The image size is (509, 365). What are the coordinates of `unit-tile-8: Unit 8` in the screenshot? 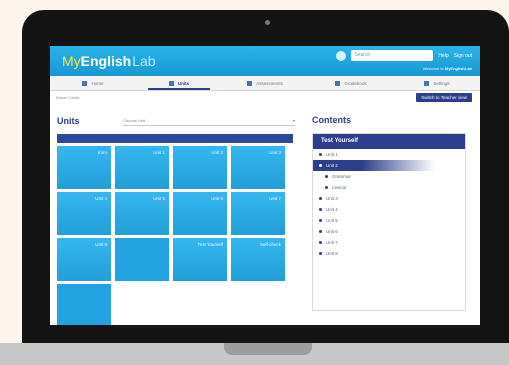 It's located at (84, 259).